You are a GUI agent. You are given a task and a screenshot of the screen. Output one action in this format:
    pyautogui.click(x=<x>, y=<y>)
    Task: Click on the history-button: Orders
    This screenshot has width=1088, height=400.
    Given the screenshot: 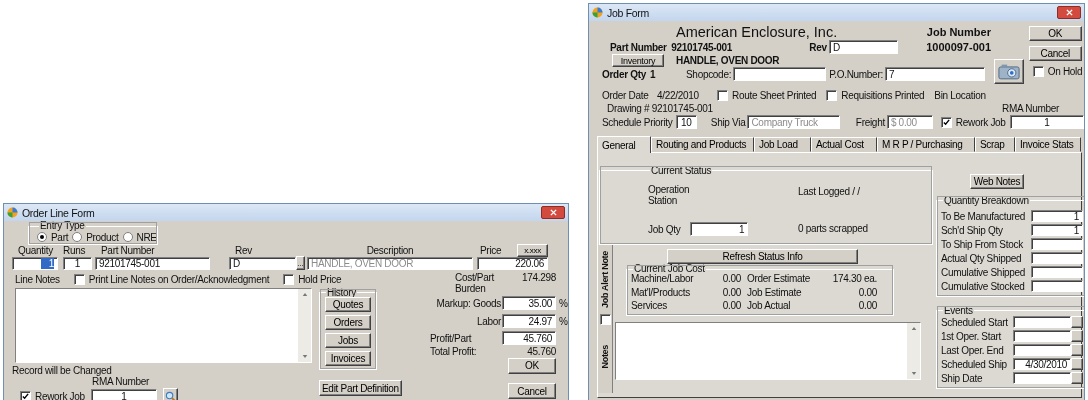 What is the action you would take?
    pyautogui.click(x=348, y=322)
    